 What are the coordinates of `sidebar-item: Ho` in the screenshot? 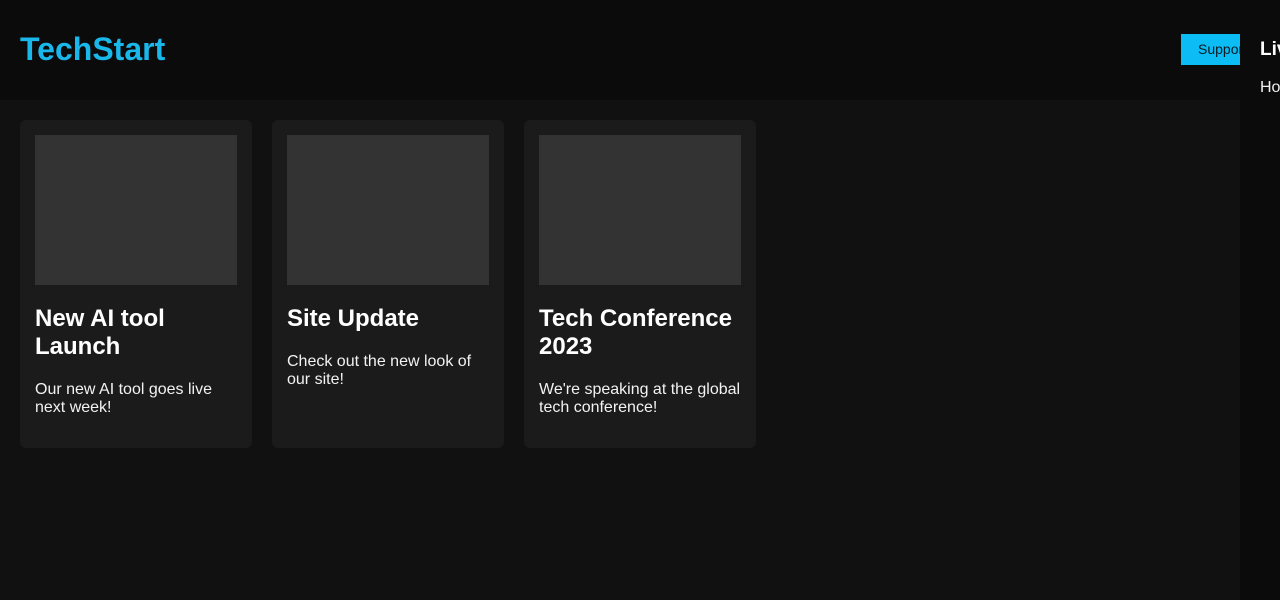 It's located at (1270, 88).